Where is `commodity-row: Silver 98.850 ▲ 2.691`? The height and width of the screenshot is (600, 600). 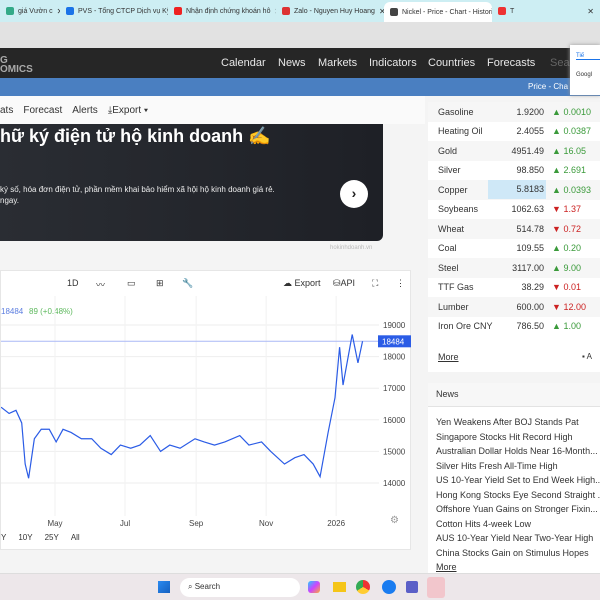 commodity-row: Silver 98.850 ▲ 2.691 is located at coordinates (514, 171).